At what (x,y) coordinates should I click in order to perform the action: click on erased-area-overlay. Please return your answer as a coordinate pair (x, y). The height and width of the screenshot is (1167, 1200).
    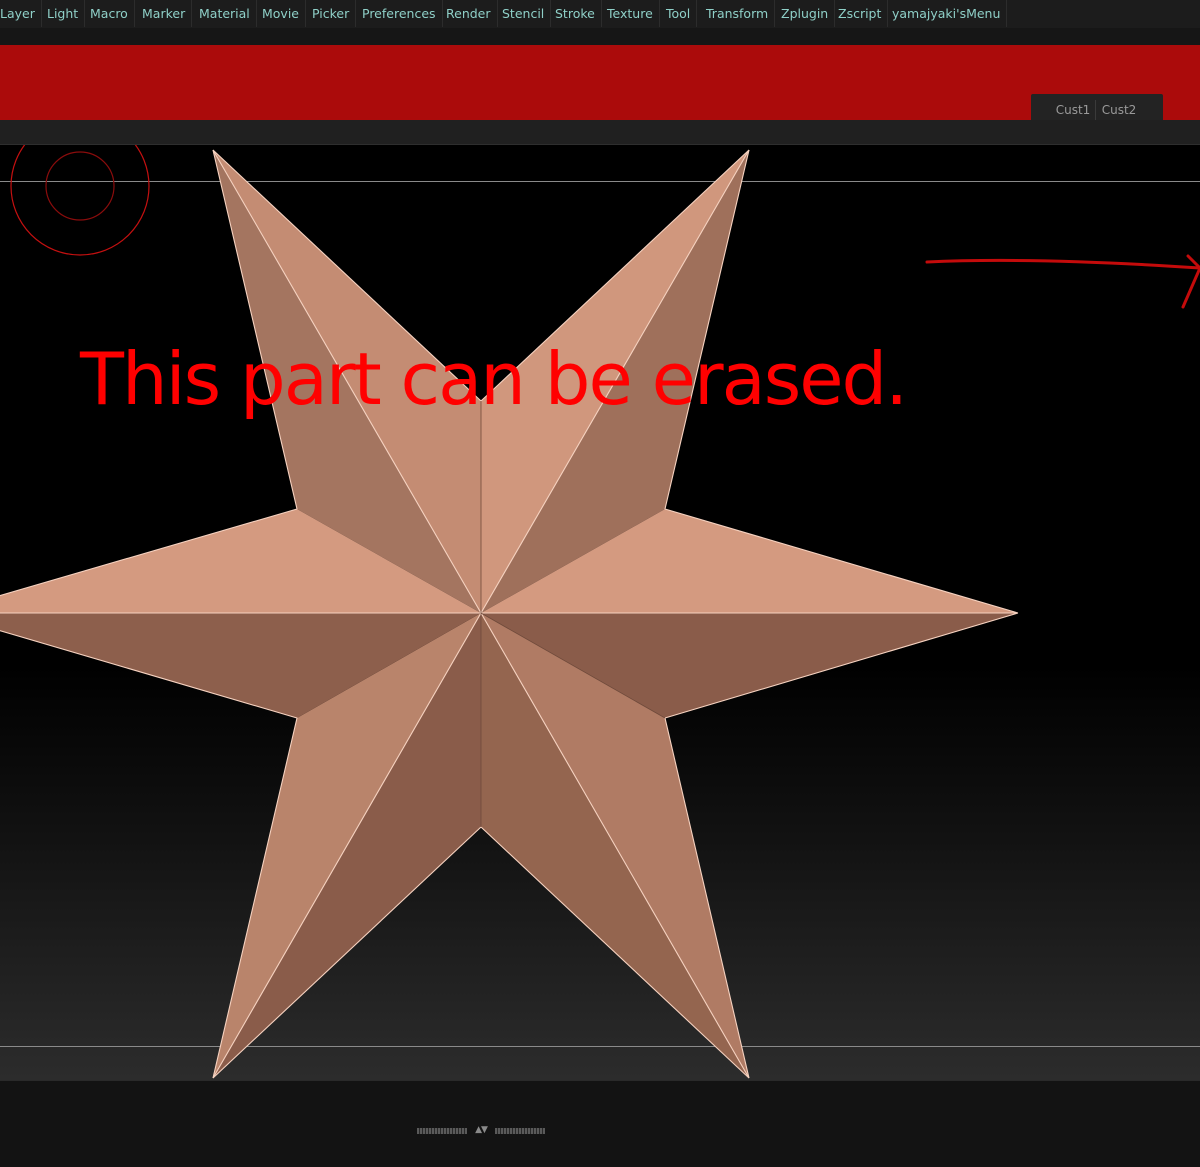
    Looking at the image, I should click on (600, 82).